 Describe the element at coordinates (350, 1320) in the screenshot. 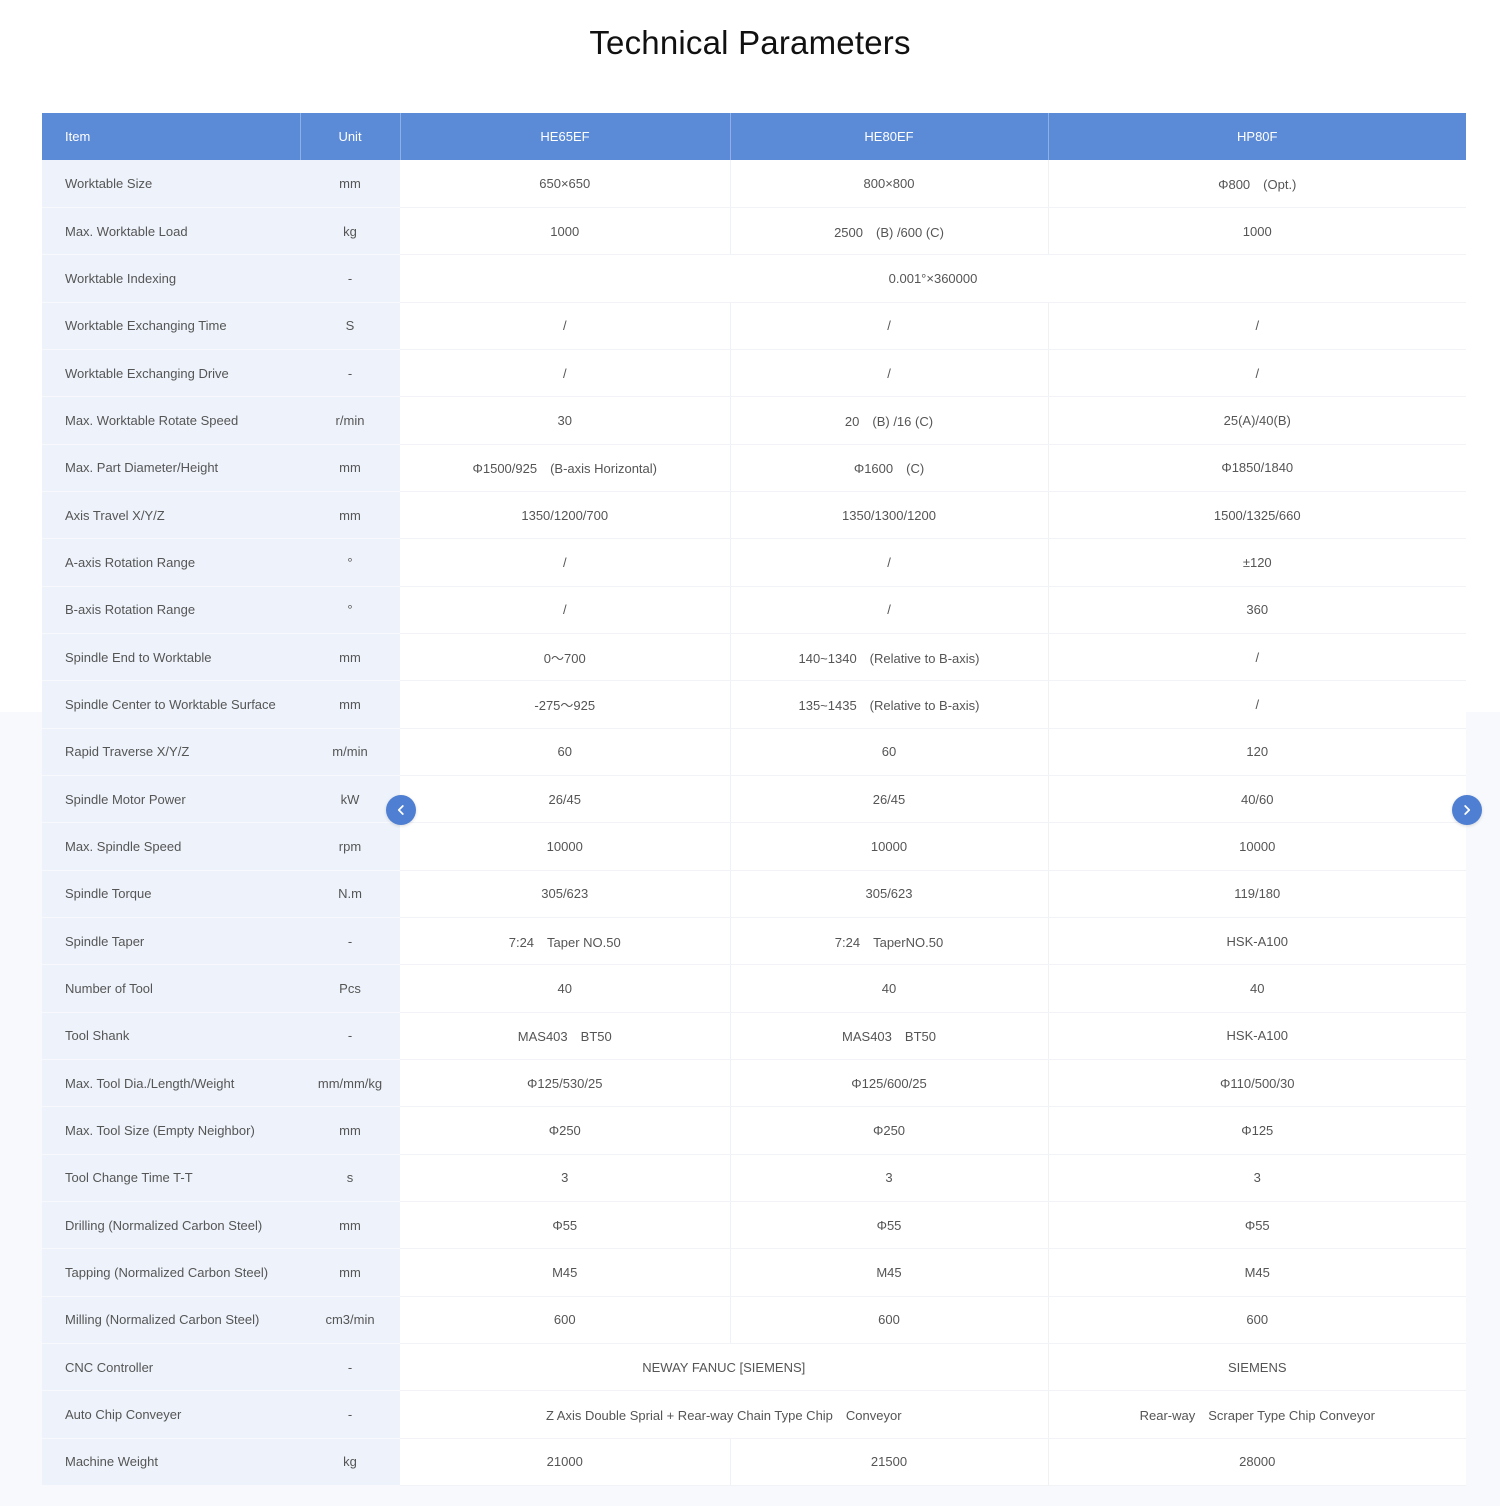

I see `row-unit: cm3/min` at that location.